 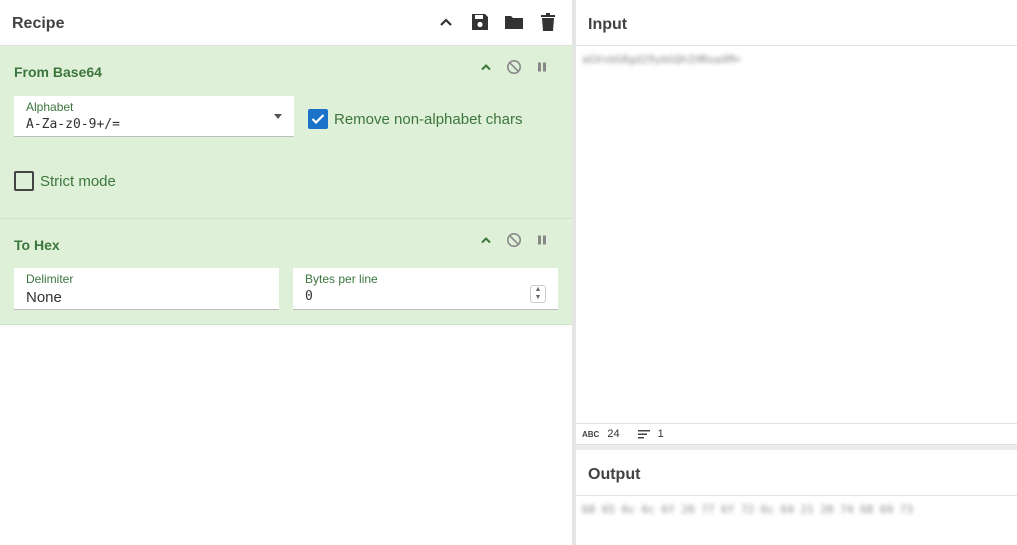 What do you see at coordinates (425, 289) in the screenshot?
I see `bytes-per-line-input: Bytes per line 0 ▲ ▼` at bounding box center [425, 289].